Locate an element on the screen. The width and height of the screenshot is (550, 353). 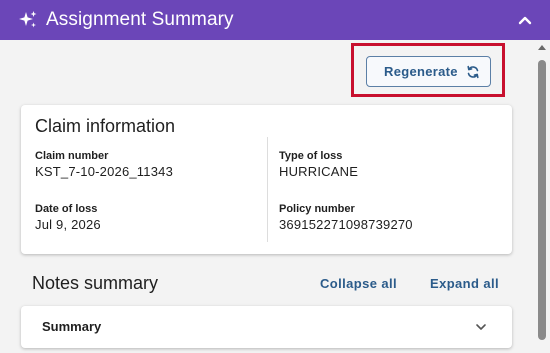
policy-number-label: Policy number is located at coordinates (317, 209).